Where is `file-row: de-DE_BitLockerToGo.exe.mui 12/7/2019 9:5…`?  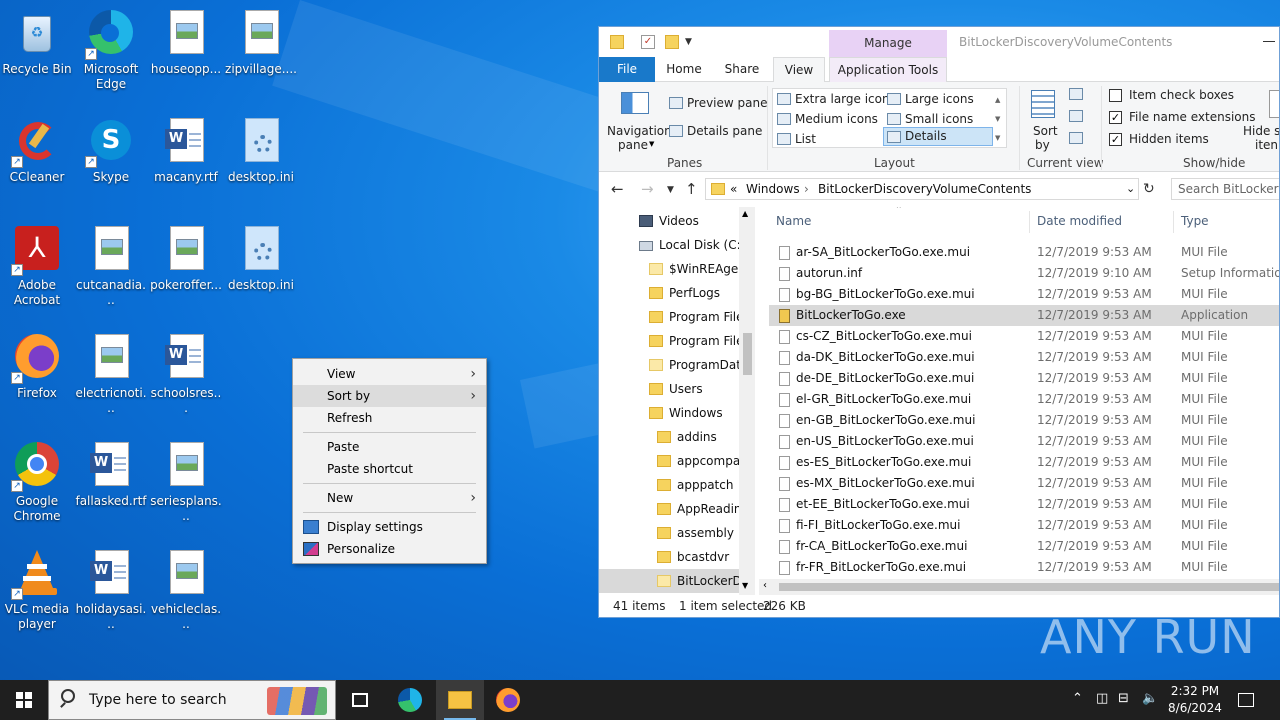 file-row: de-DE_BitLockerToGo.exe.mui 12/7/2019 9:5… is located at coordinates (1024, 378).